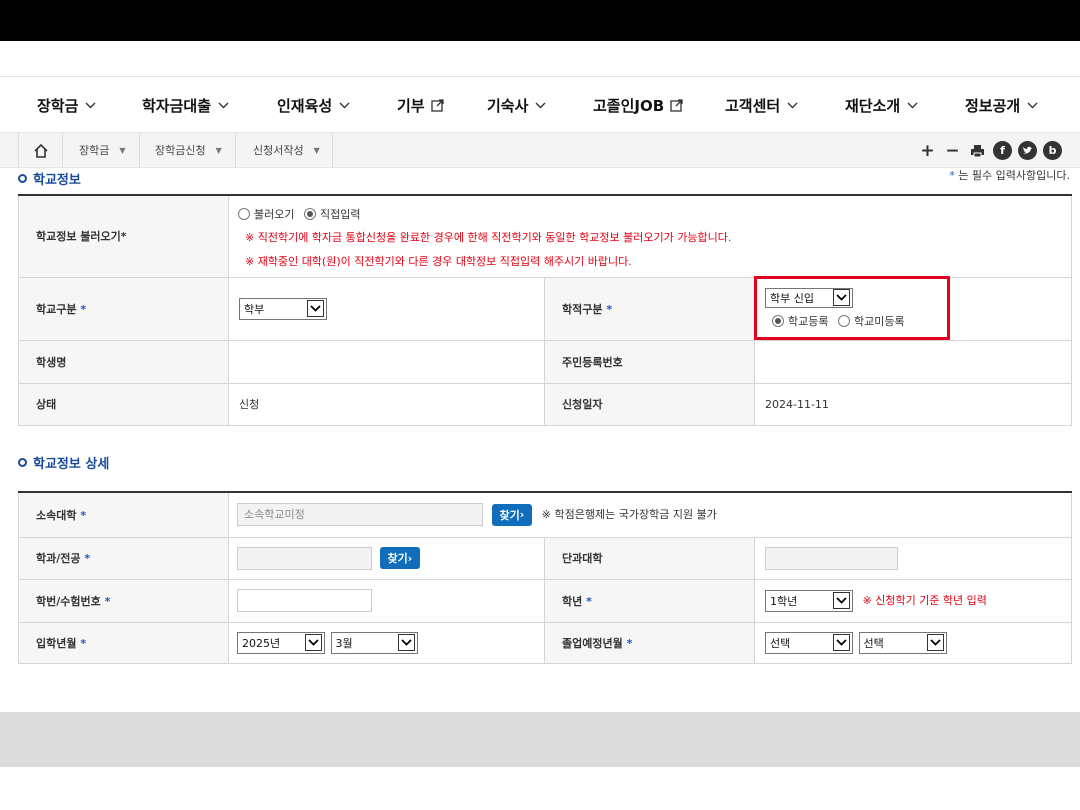  What do you see at coordinates (1002, 150) in the screenshot?
I see `facebook-icon: f` at bounding box center [1002, 150].